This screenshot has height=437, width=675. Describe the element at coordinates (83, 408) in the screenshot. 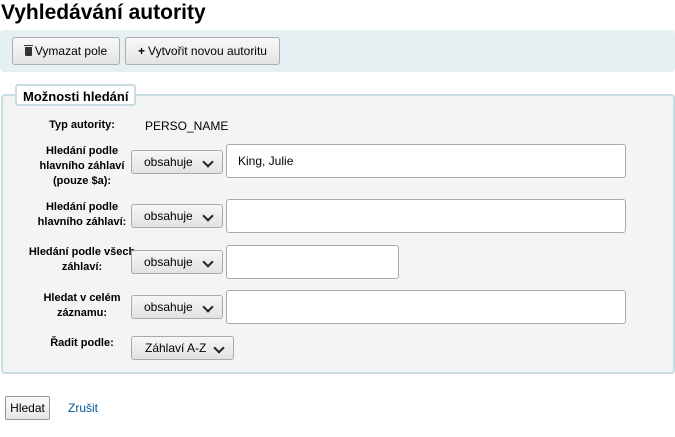

I see `cancel-link: Zrušit` at that location.